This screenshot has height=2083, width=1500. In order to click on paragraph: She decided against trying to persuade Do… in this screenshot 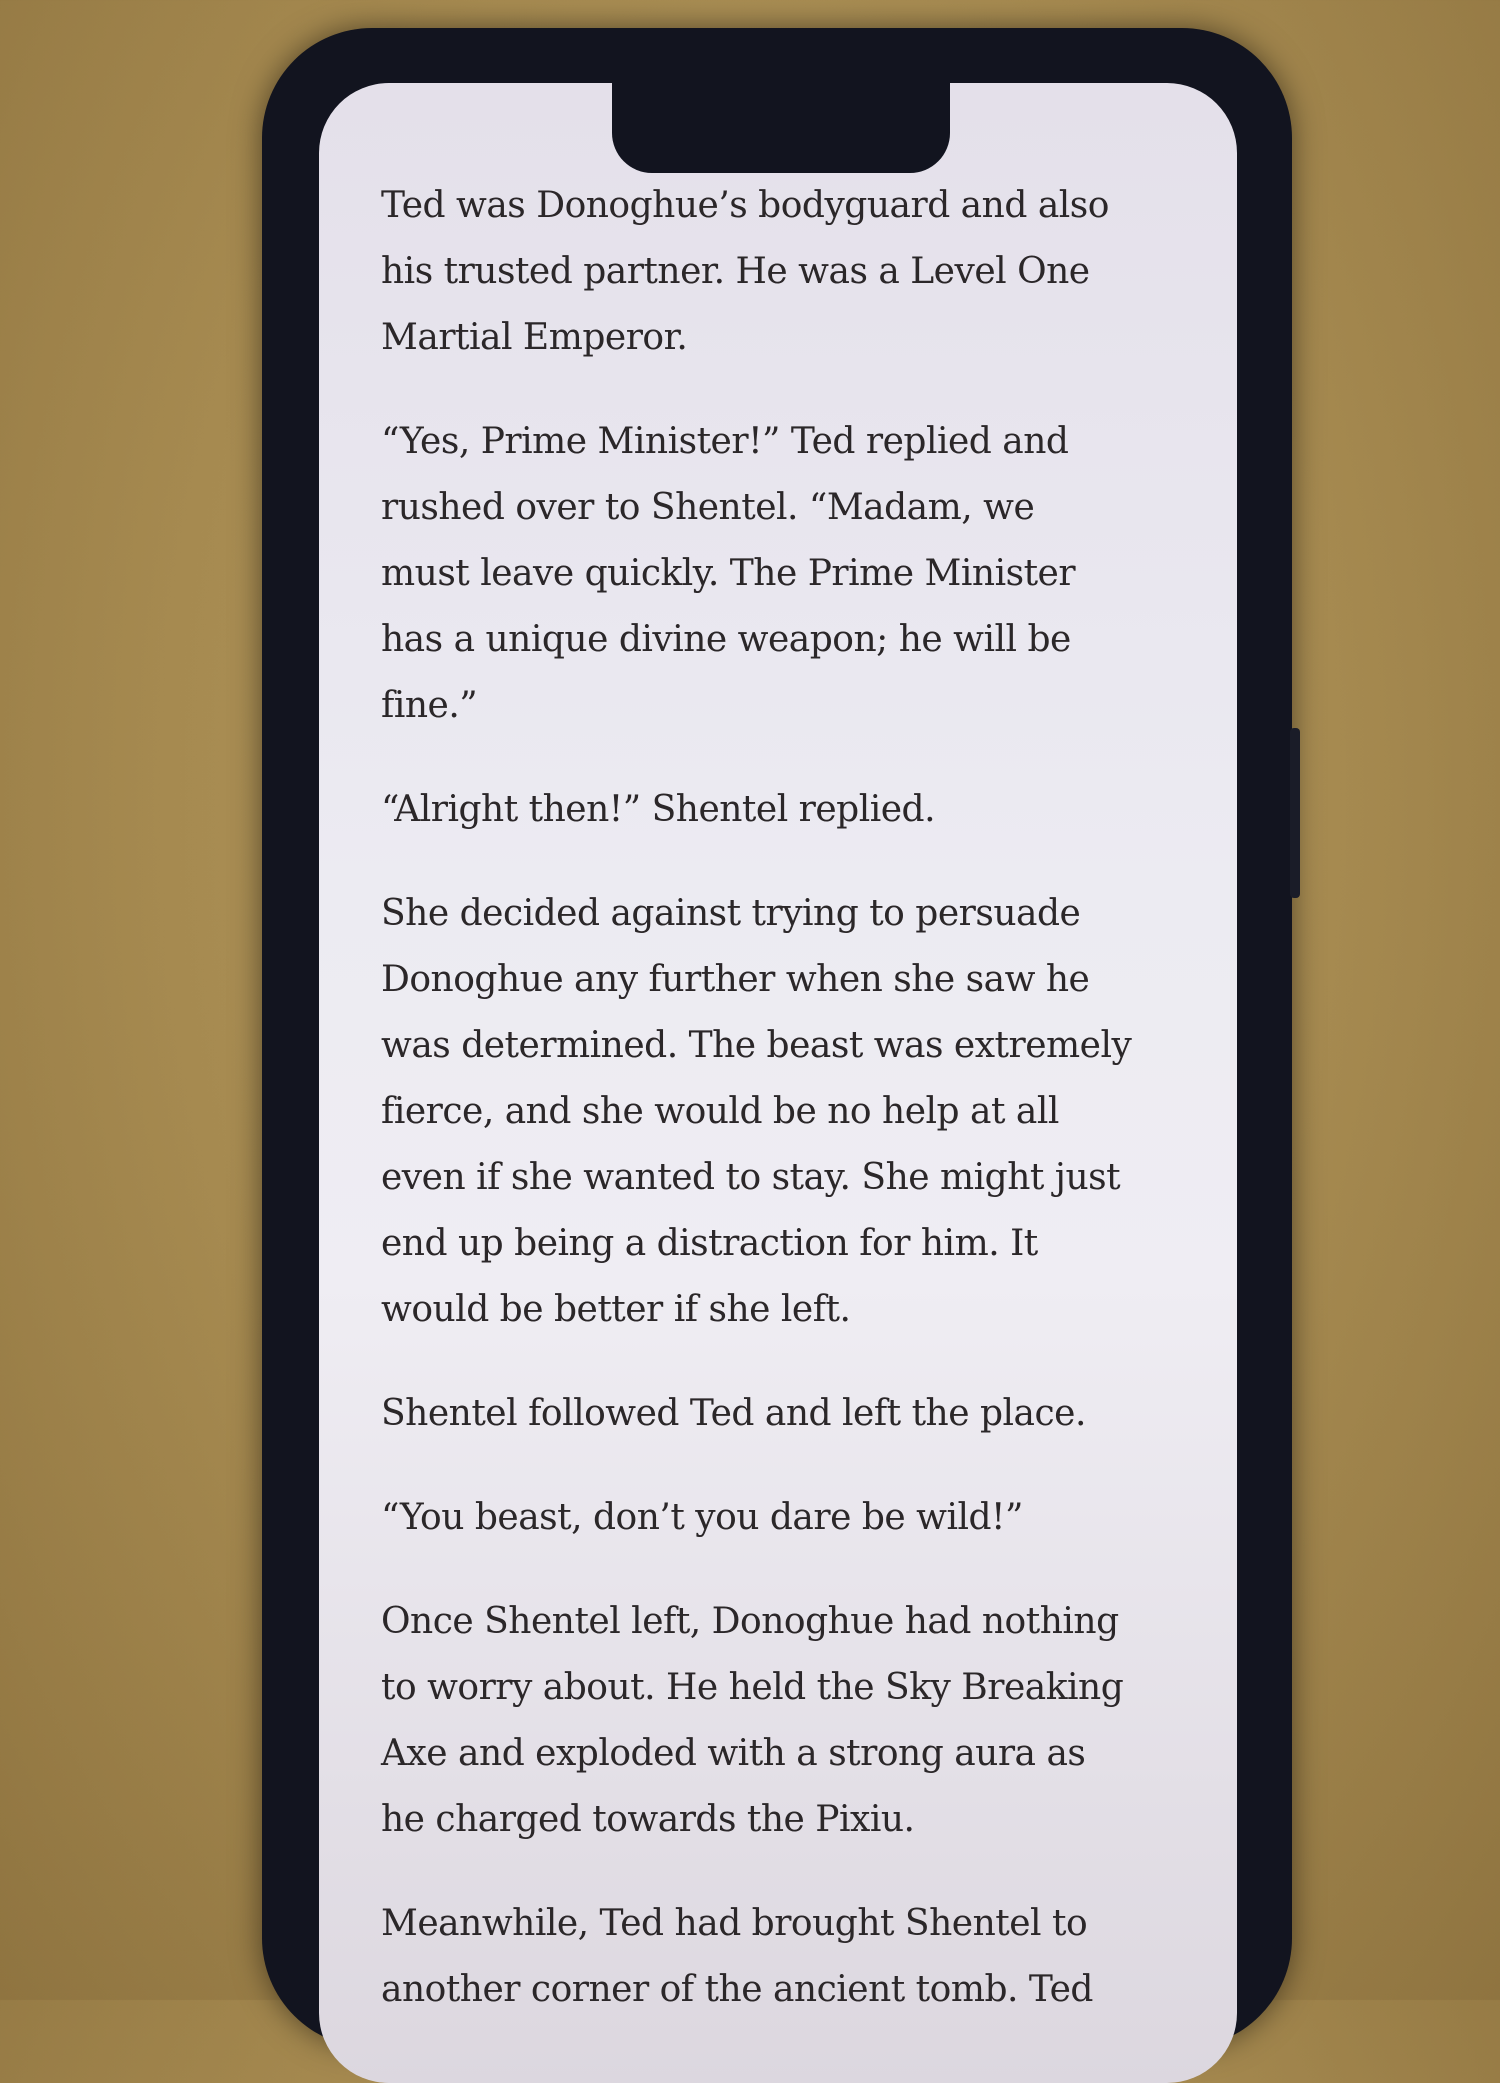, I will do `click(781, 1112)`.